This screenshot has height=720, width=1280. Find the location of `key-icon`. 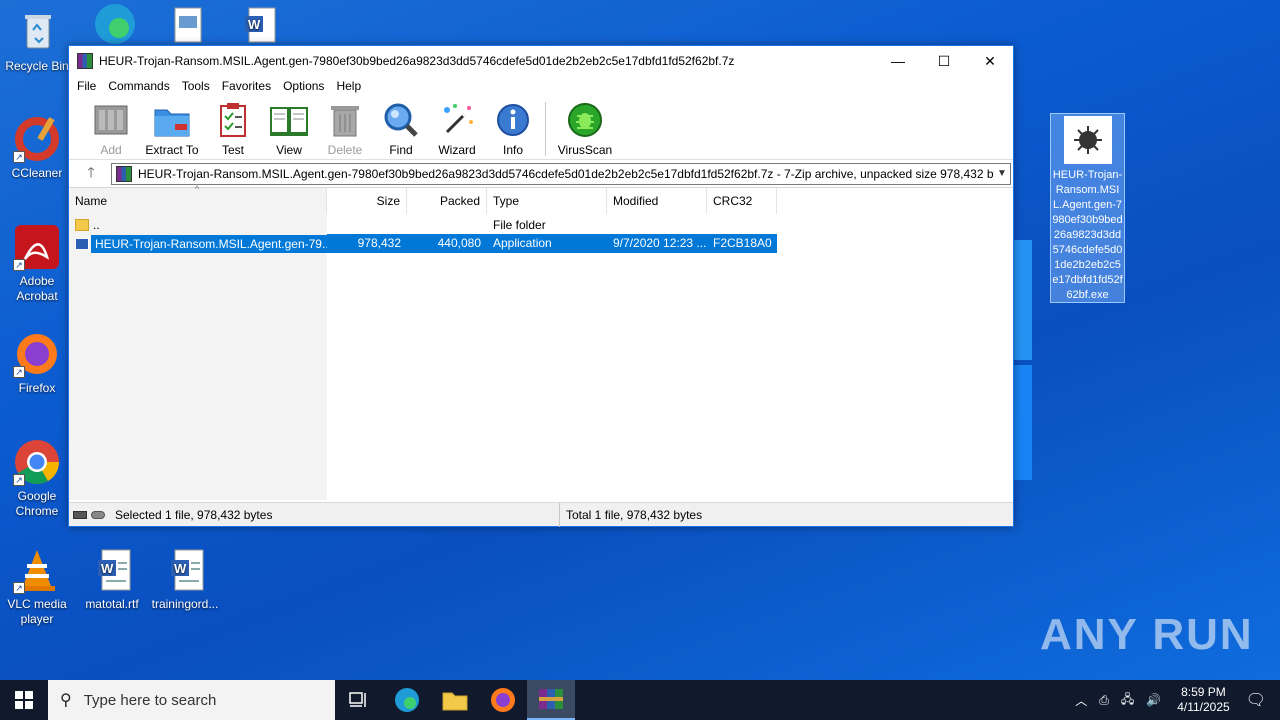

key-icon is located at coordinates (98, 514).